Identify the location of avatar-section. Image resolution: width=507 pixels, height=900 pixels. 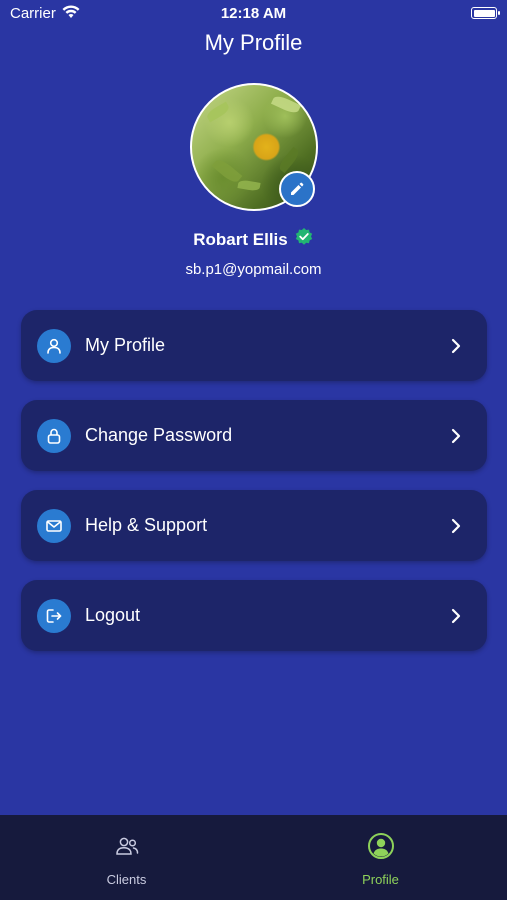
(254, 147).